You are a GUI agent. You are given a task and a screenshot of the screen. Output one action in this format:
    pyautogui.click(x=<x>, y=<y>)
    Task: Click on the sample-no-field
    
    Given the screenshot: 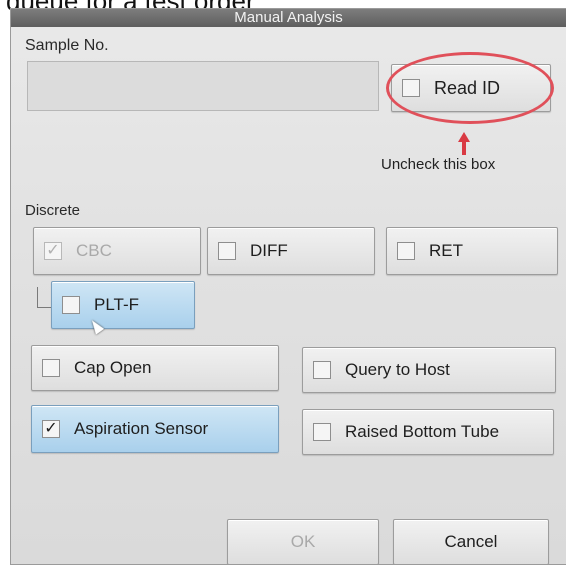 What is the action you would take?
    pyautogui.click(x=203, y=86)
    